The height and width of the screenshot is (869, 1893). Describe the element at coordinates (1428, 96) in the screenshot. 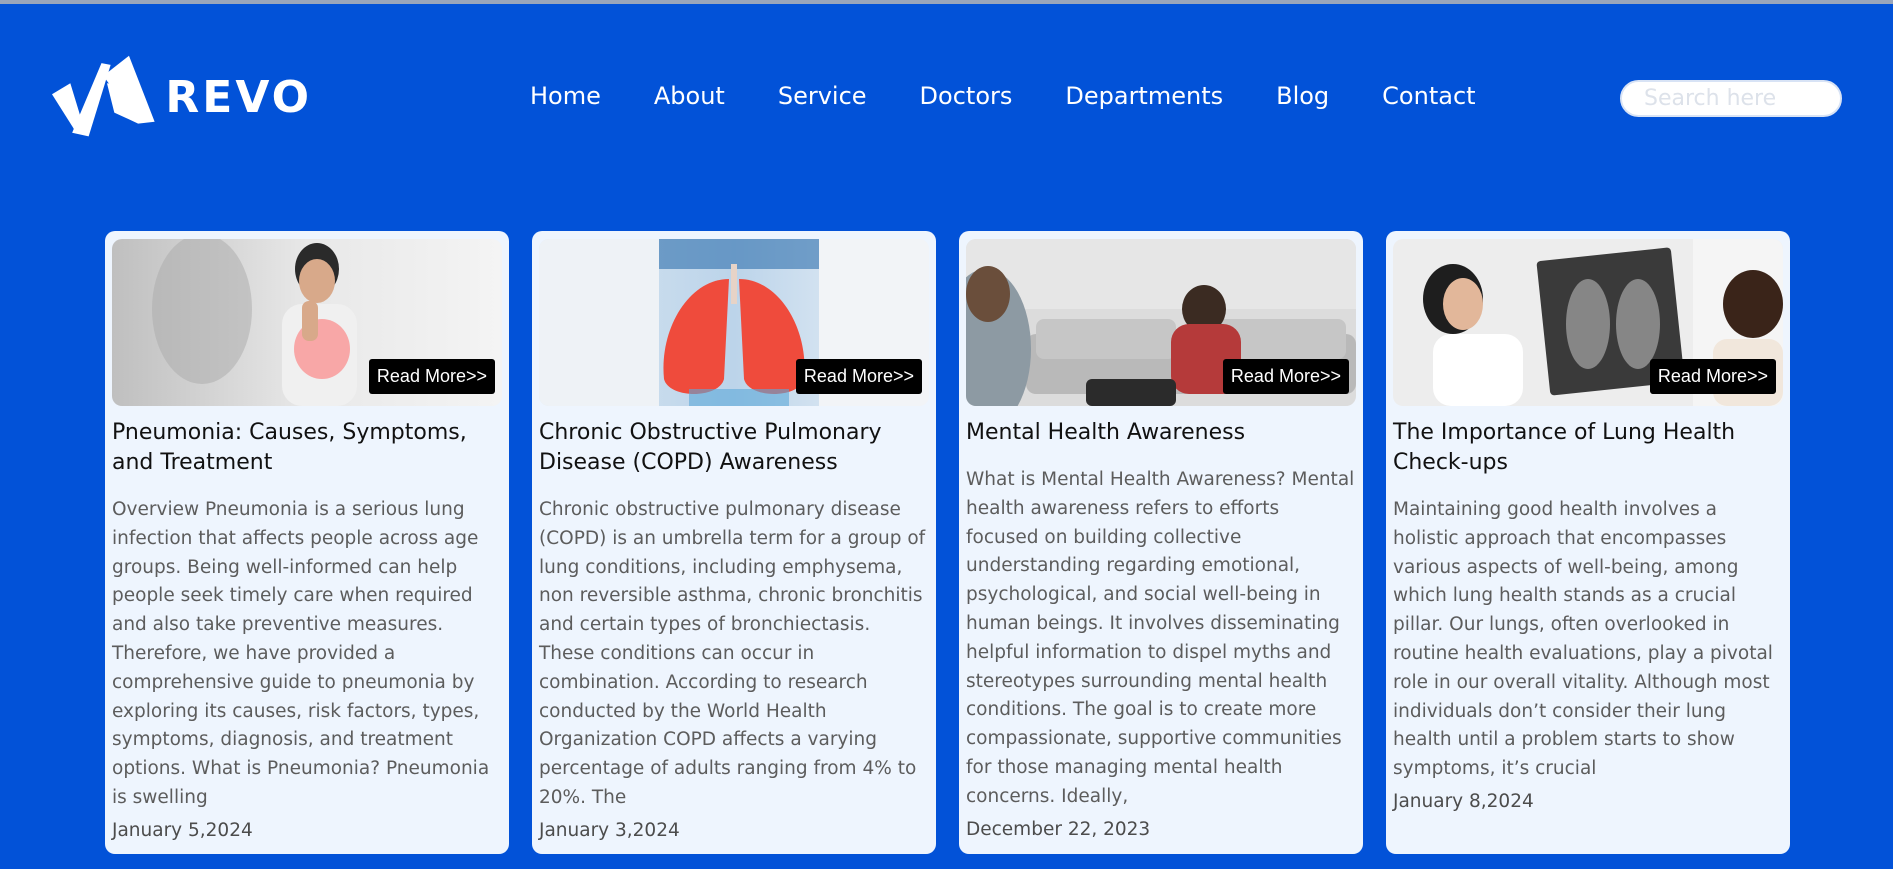

I see `nav-contact: Contact` at that location.